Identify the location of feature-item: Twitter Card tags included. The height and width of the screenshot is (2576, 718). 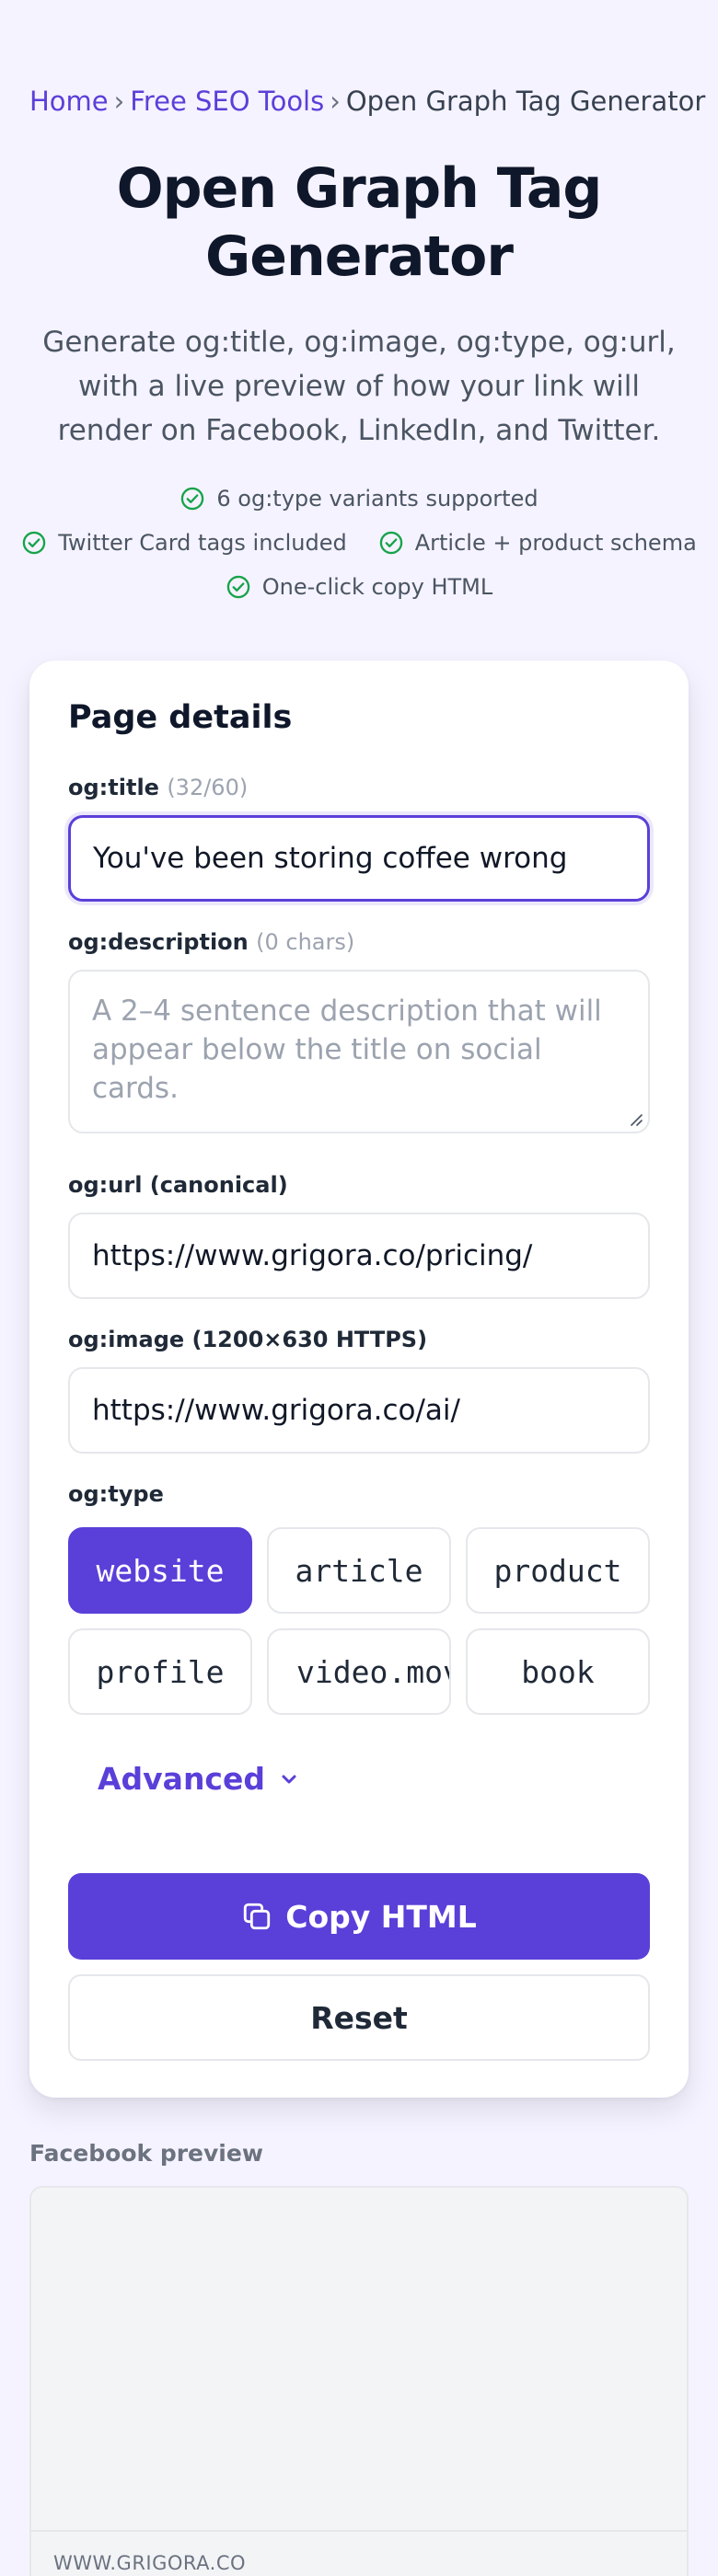
(184, 543).